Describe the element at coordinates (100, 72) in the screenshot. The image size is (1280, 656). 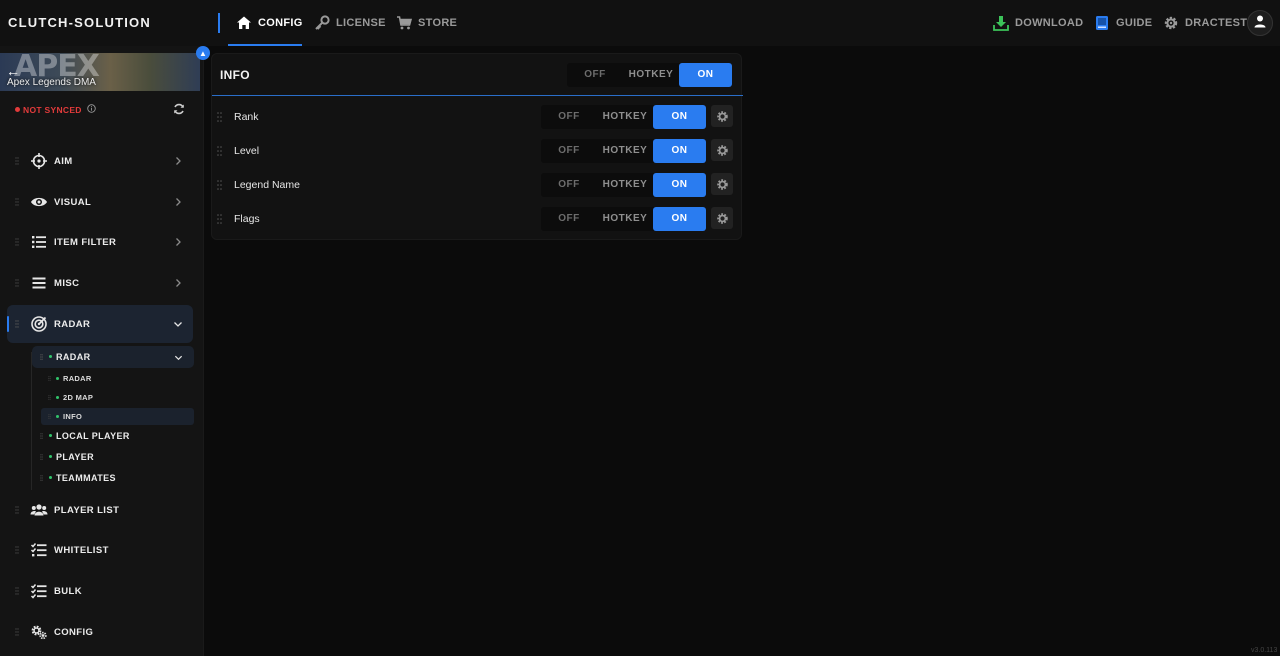
I see `game-banner: APEX ← Apex Legends DMA` at that location.